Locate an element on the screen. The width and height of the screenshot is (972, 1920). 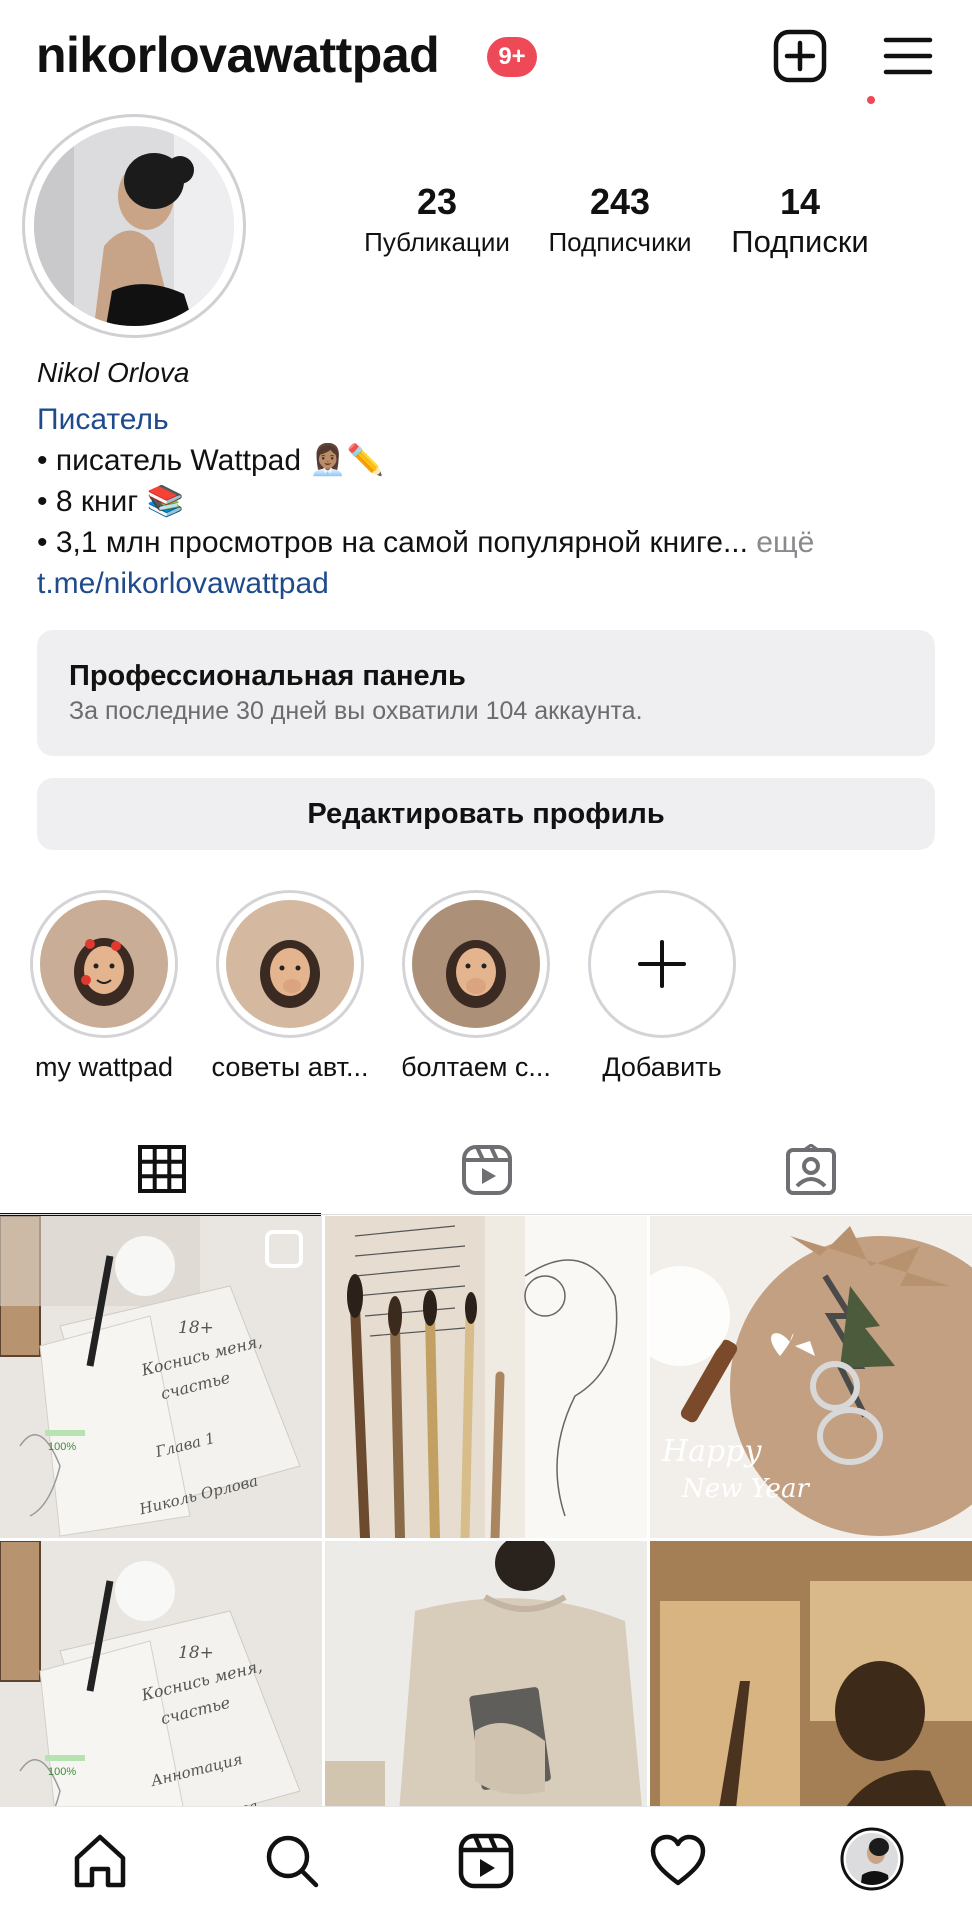
add-highlight-cover is located at coordinates (662, 964).